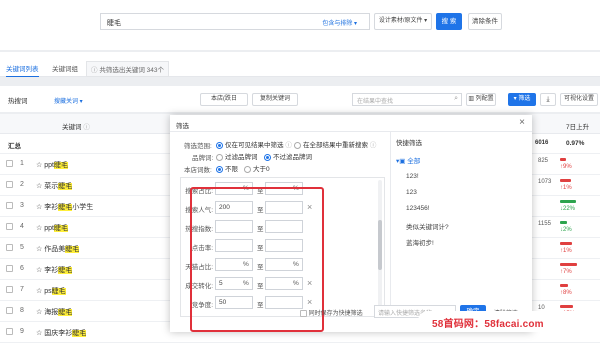 The height and width of the screenshot is (343, 600). What do you see at coordinates (18, 101) in the screenshot?
I see `toolbar-left-label: 热搜词` at bounding box center [18, 101].